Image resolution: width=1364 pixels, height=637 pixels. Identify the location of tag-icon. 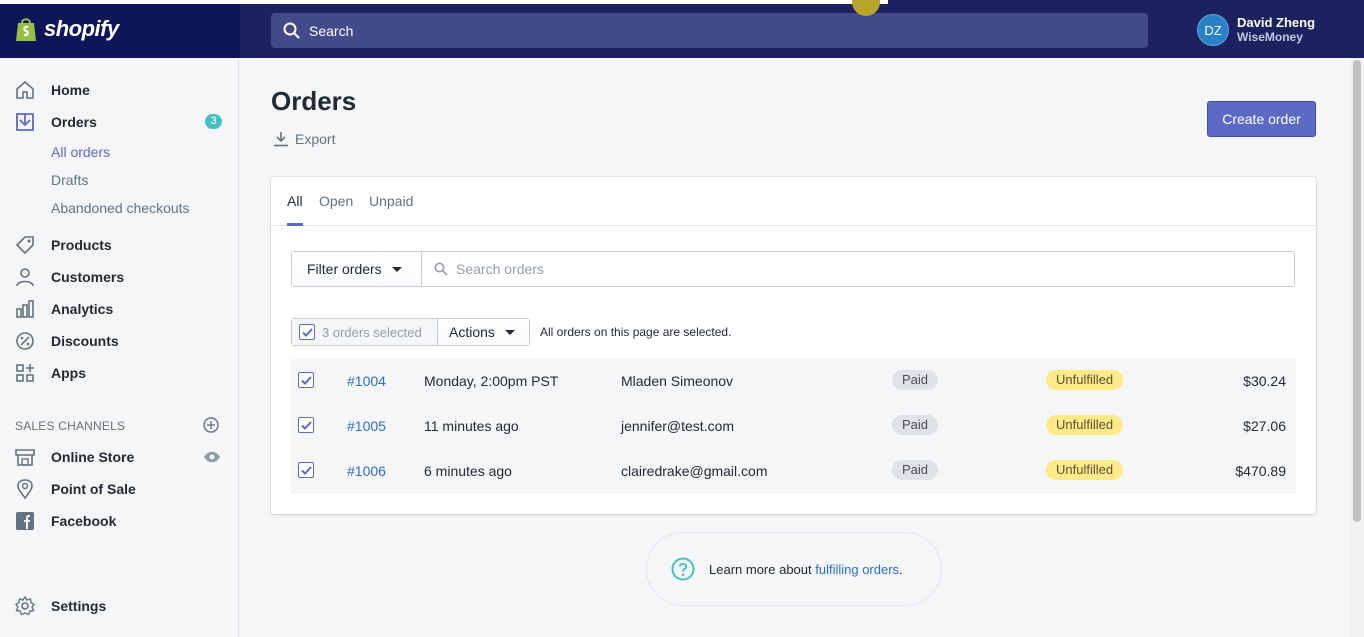
(24, 245).